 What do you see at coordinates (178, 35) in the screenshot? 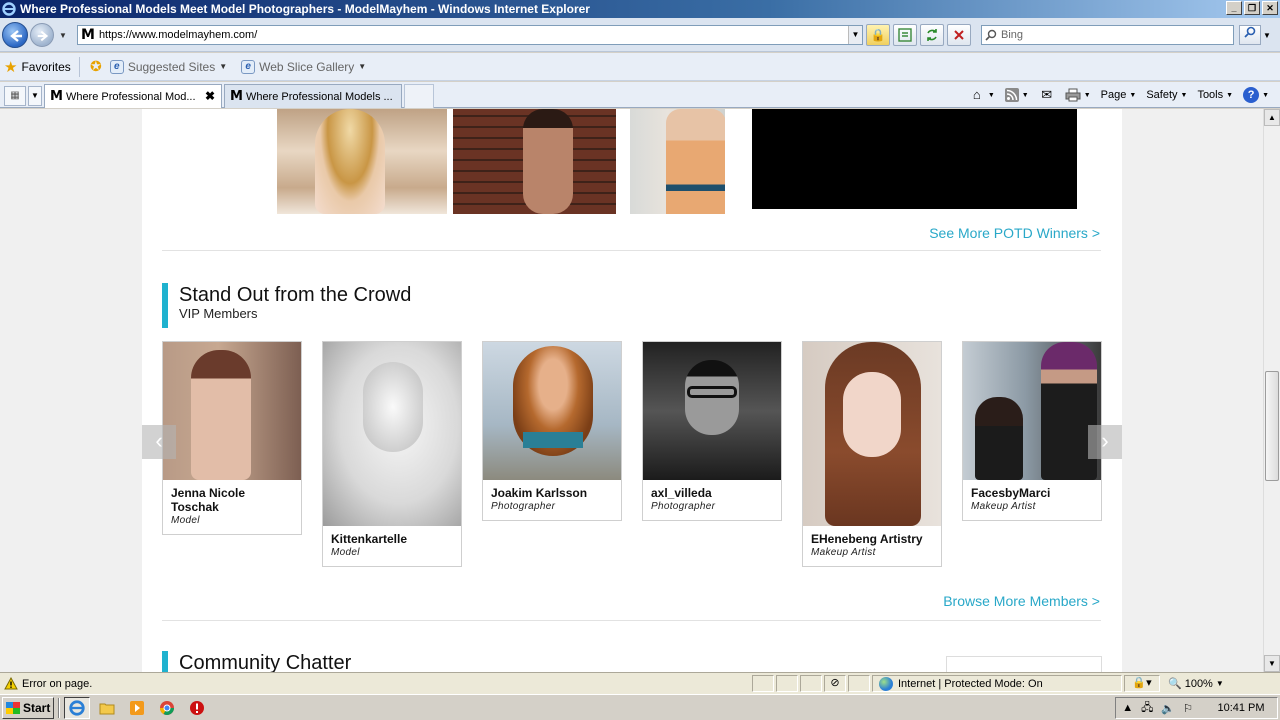
I see `address-url: https://www.modelmayhem.com/` at bounding box center [178, 35].